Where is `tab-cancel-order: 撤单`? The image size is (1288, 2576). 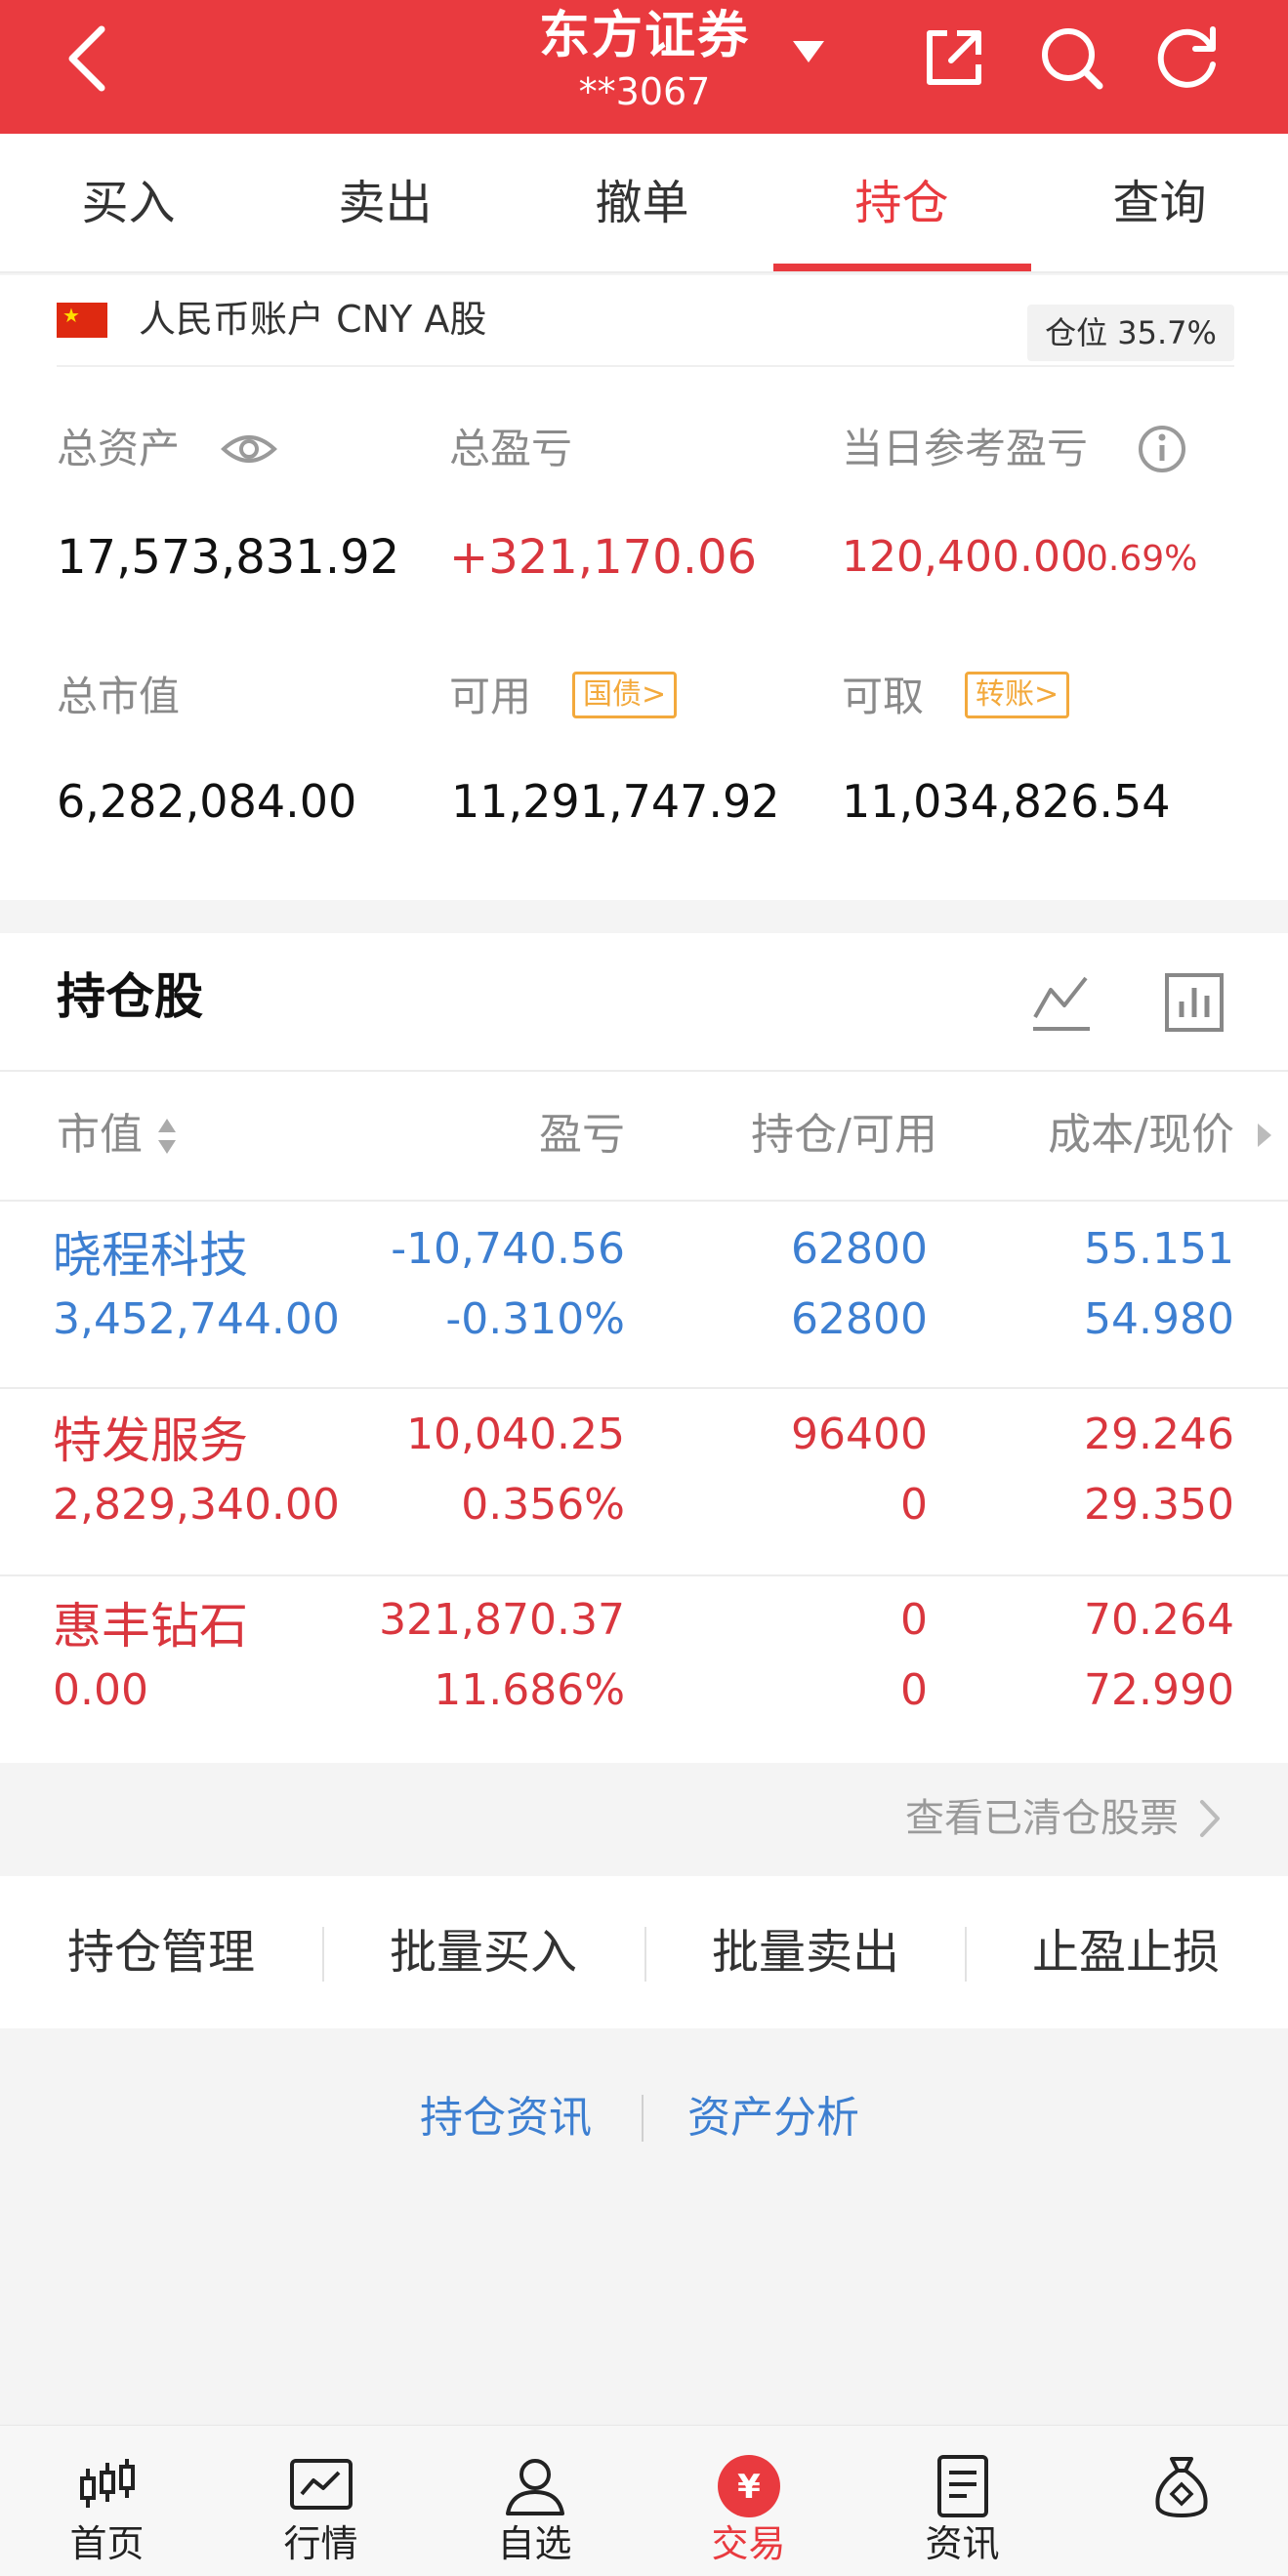
tab-cancel-order: 撤单 is located at coordinates (642, 203).